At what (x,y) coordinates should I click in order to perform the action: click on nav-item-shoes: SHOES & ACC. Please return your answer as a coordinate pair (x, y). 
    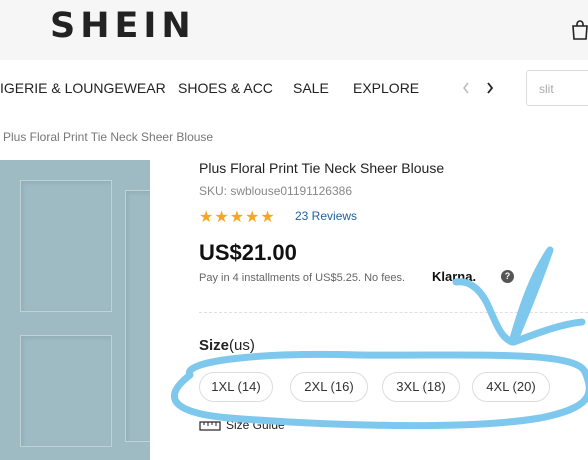
    Looking at the image, I should click on (225, 88).